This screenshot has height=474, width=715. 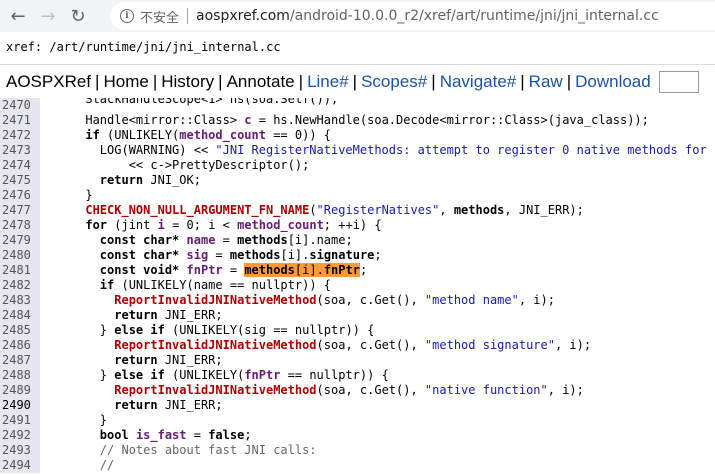 What do you see at coordinates (67, 195) in the screenshot?
I see `code-text: }` at bounding box center [67, 195].